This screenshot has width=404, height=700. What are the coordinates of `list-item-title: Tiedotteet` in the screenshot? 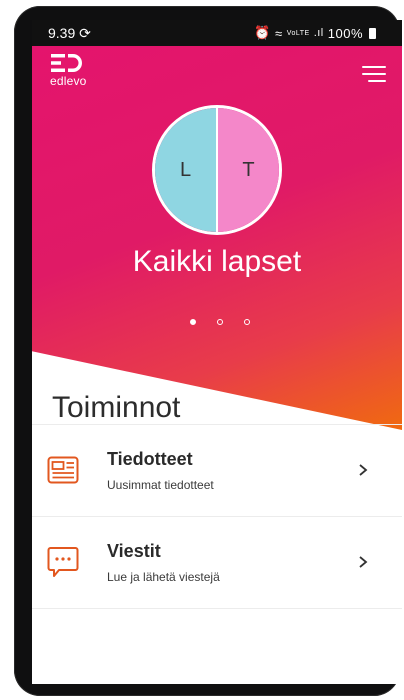 It's located at (150, 459).